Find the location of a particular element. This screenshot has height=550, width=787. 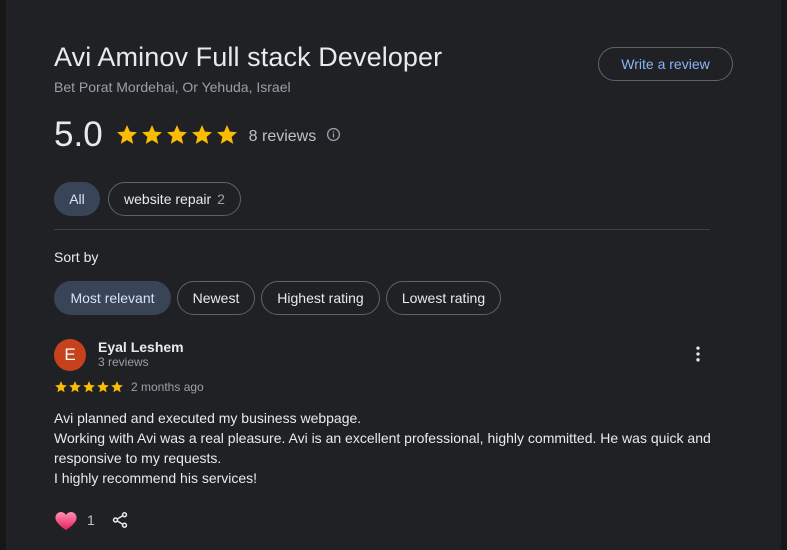

total-reviews: 8 reviews is located at coordinates (282, 136).